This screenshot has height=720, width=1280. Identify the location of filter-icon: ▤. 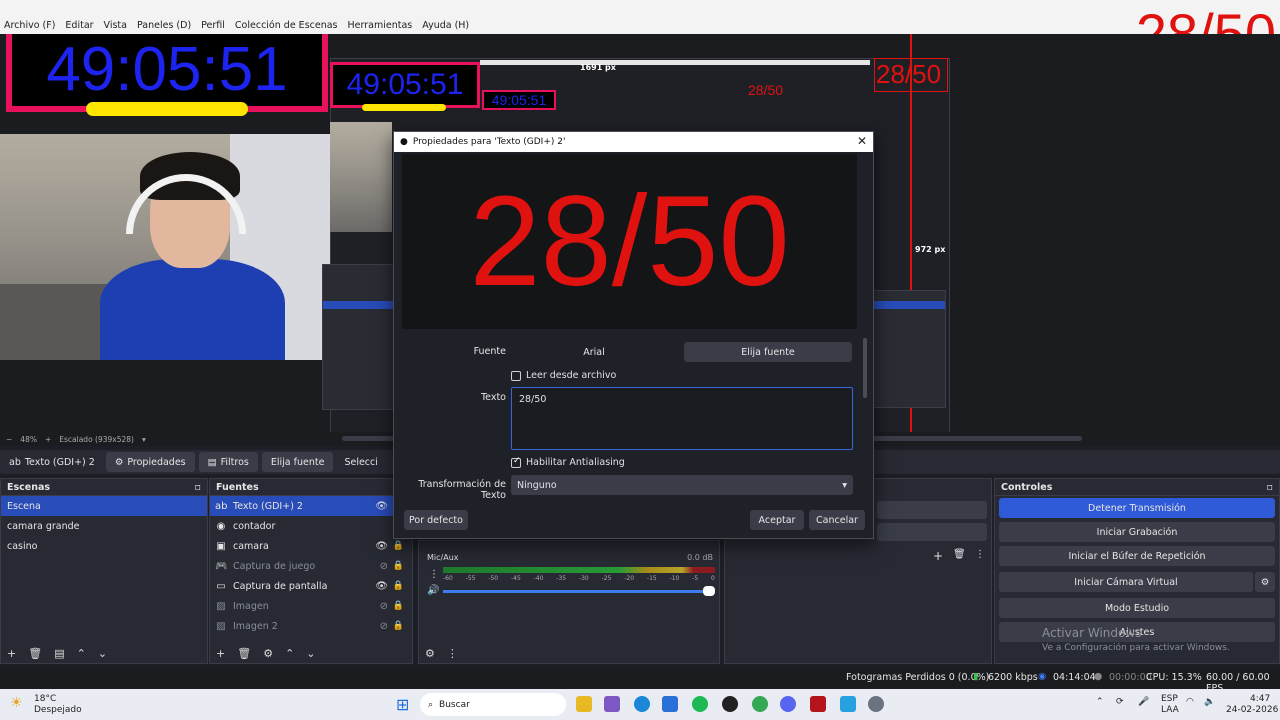
(59, 653).